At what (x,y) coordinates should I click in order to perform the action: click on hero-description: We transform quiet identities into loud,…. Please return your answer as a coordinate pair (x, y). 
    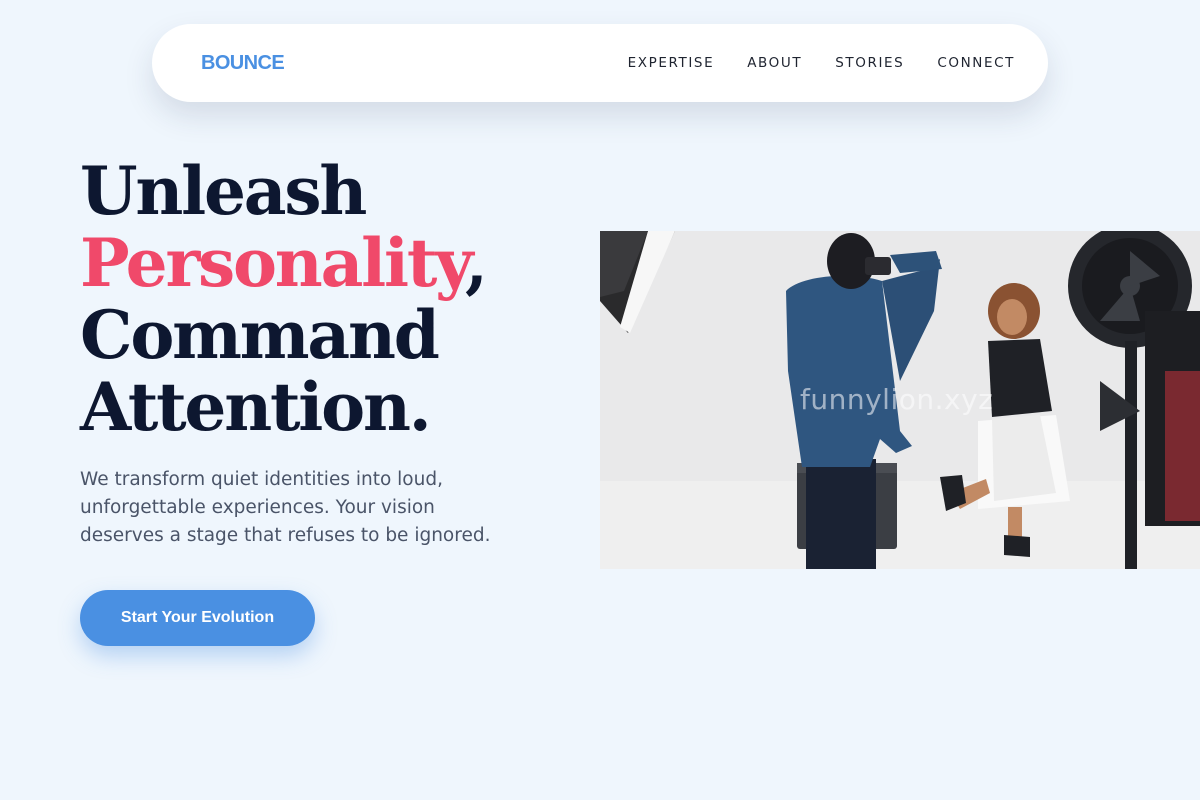
    Looking at the image, I should click on (285, 507).